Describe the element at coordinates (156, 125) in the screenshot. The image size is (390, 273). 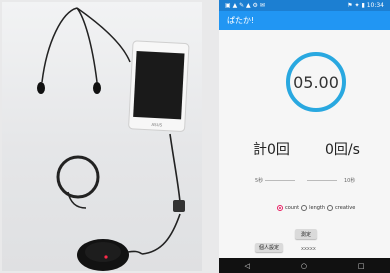
I see `device-brand-label: ASUS` at that location.